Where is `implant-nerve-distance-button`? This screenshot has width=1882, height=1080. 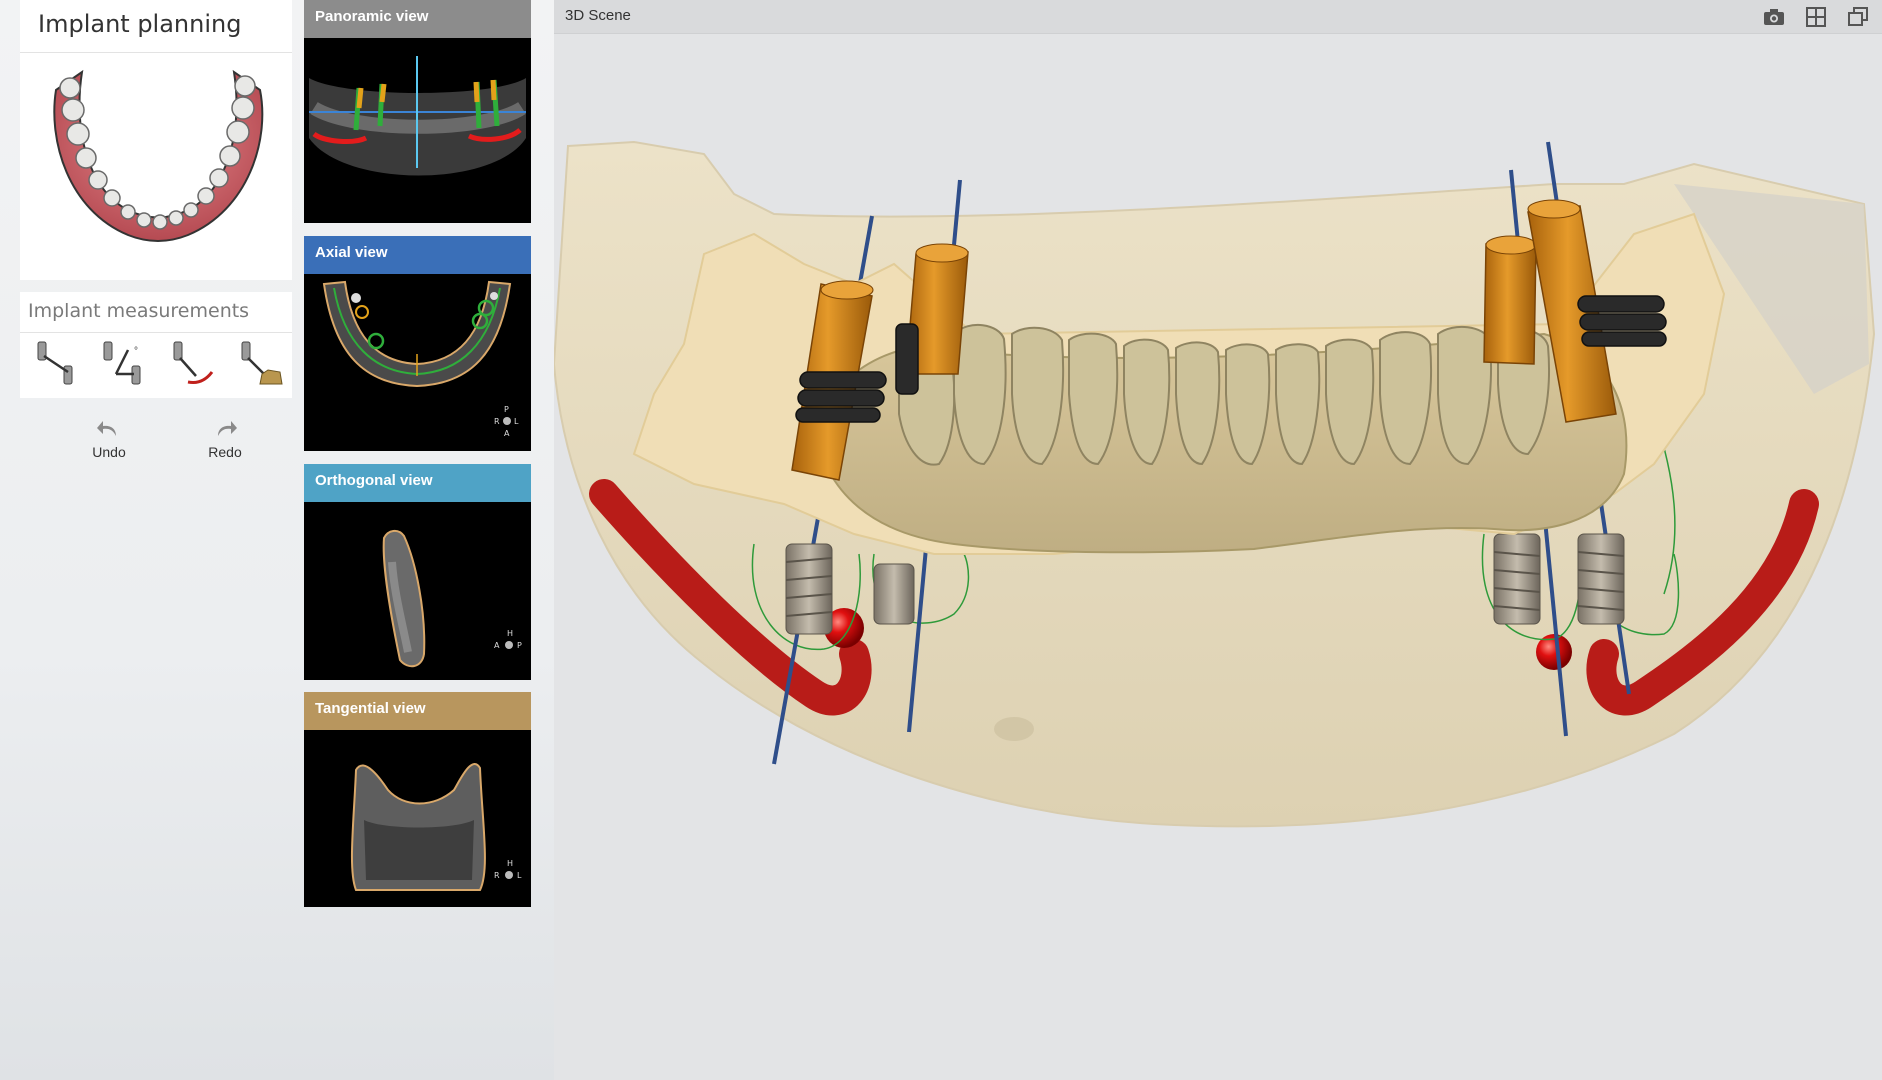
implant-nerve-distance-button is located at coordinates (192, 364).